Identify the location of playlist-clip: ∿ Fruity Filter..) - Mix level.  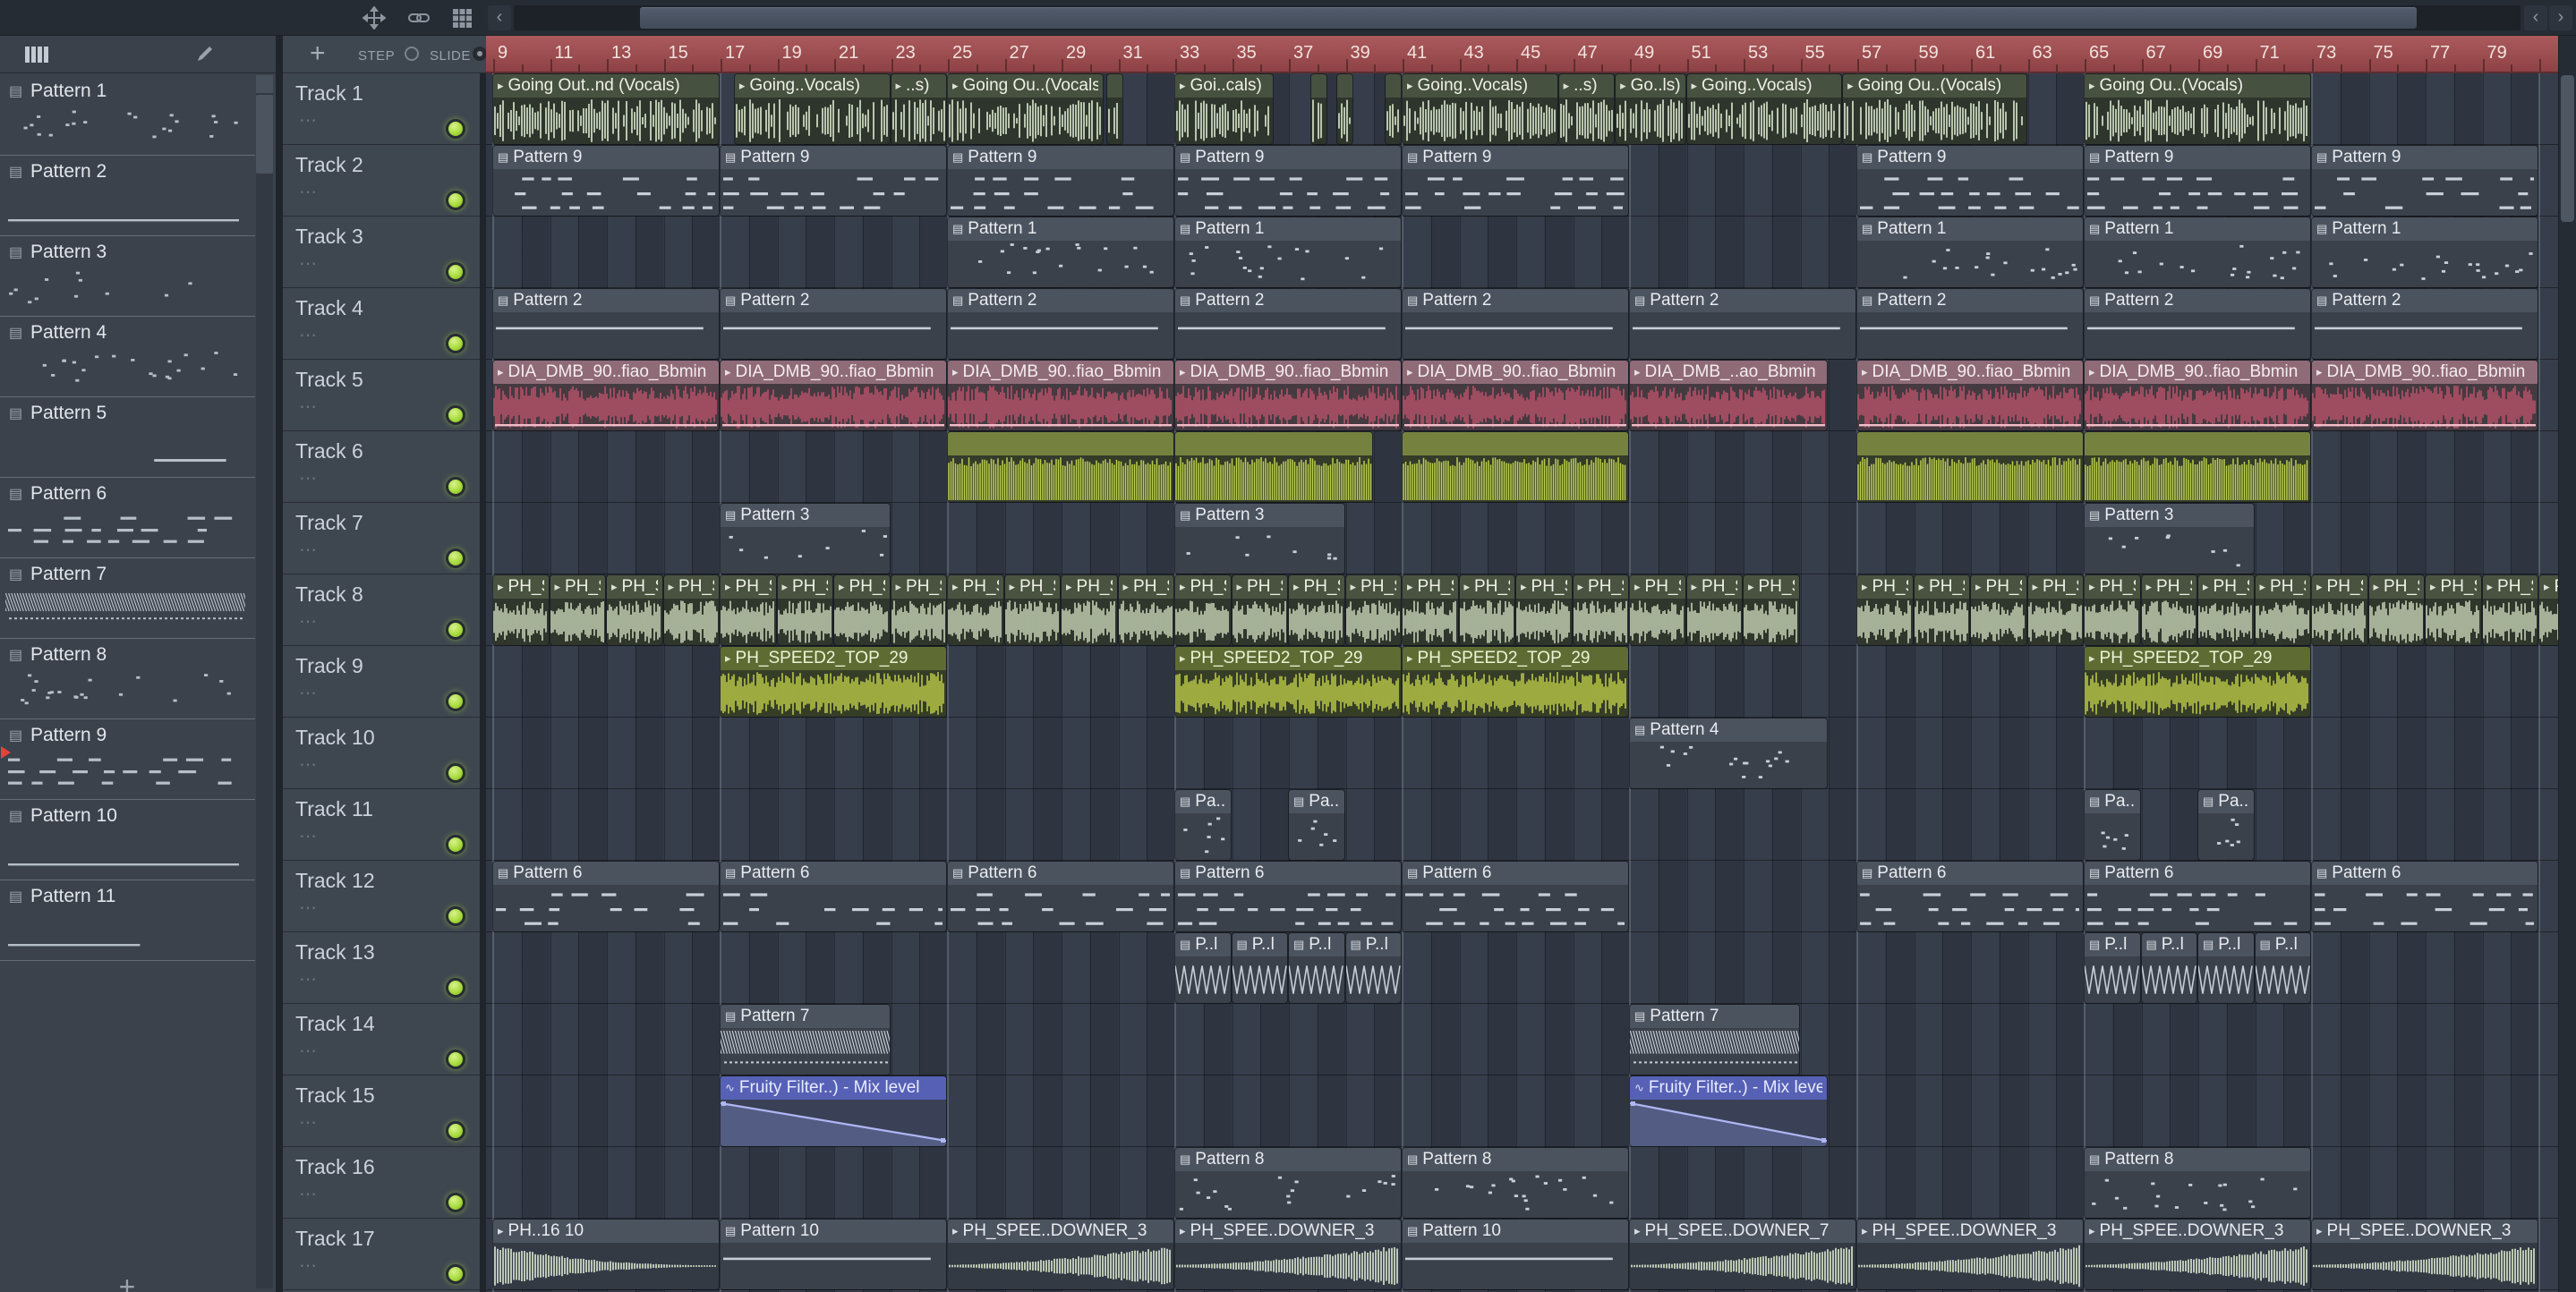
(1729, 1111).